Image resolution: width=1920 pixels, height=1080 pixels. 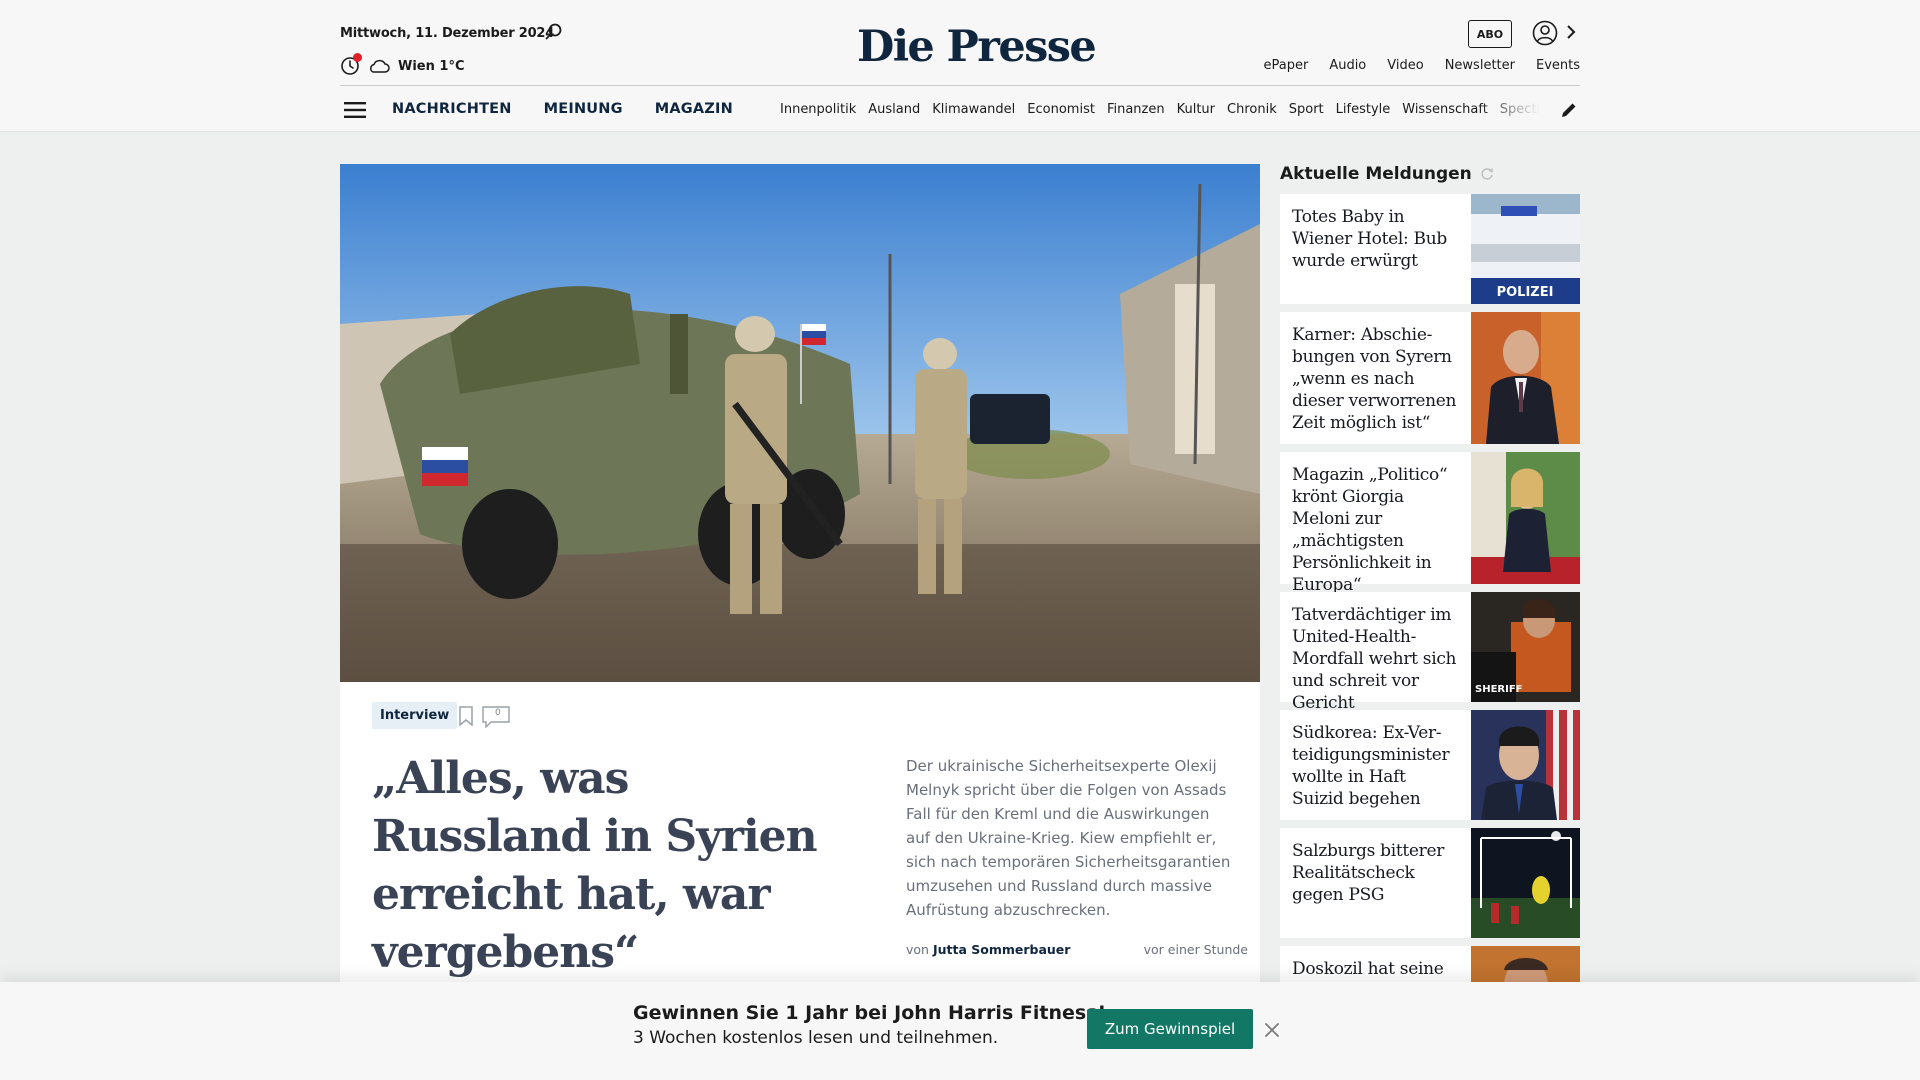 What do you see at coordinates (1196, 109) in the screenshot?
I see `section-kultur: Kultur` at bounding box center [1196, 109].